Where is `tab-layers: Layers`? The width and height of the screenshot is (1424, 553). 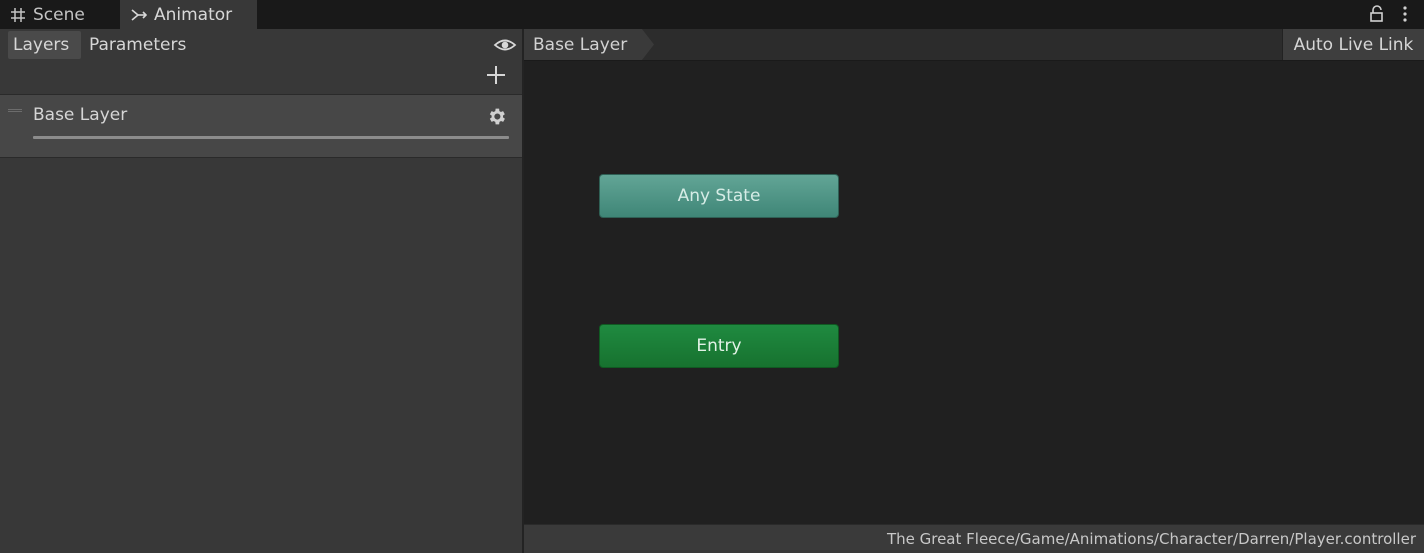 tab-layers: Layers is located at coordinates (44, 45).